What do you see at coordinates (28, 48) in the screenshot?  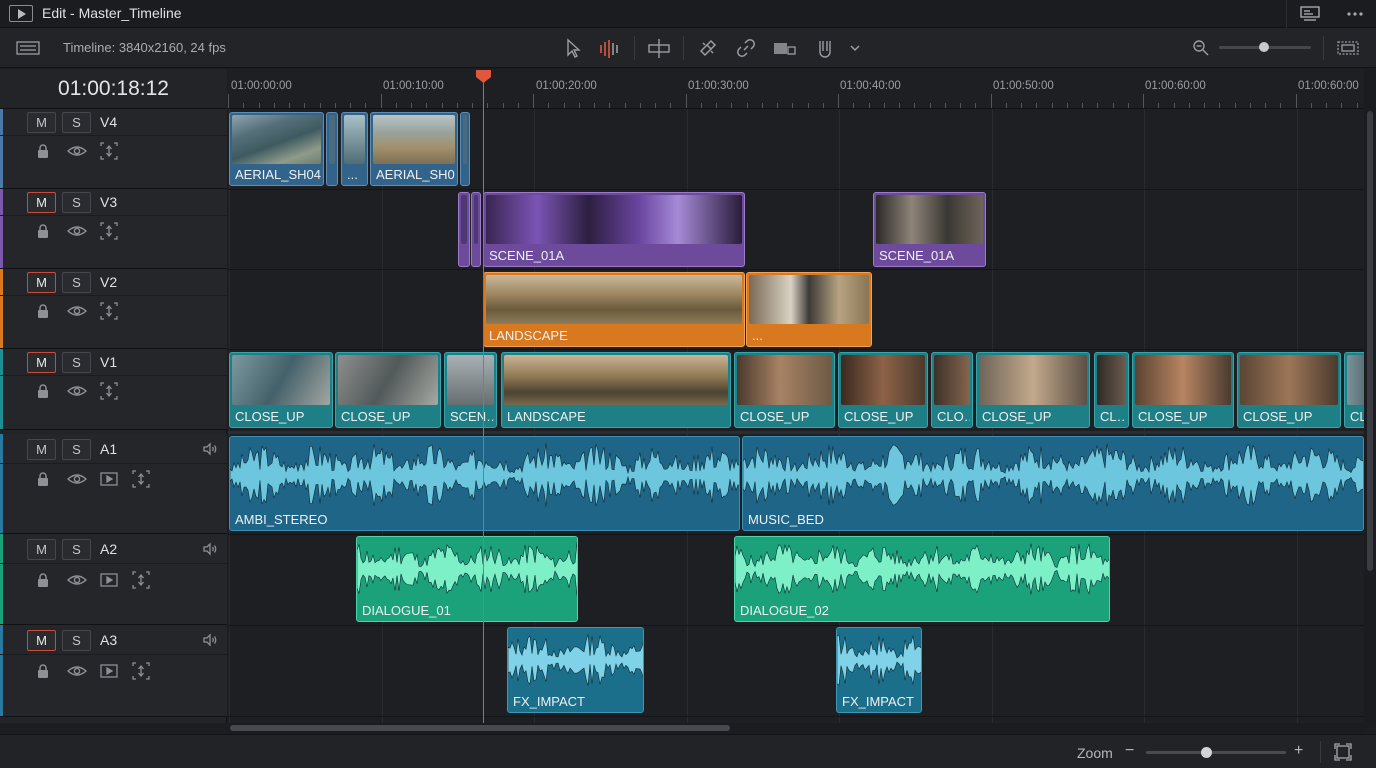 I see `monitor-icon` at bounding box center [28, 48].